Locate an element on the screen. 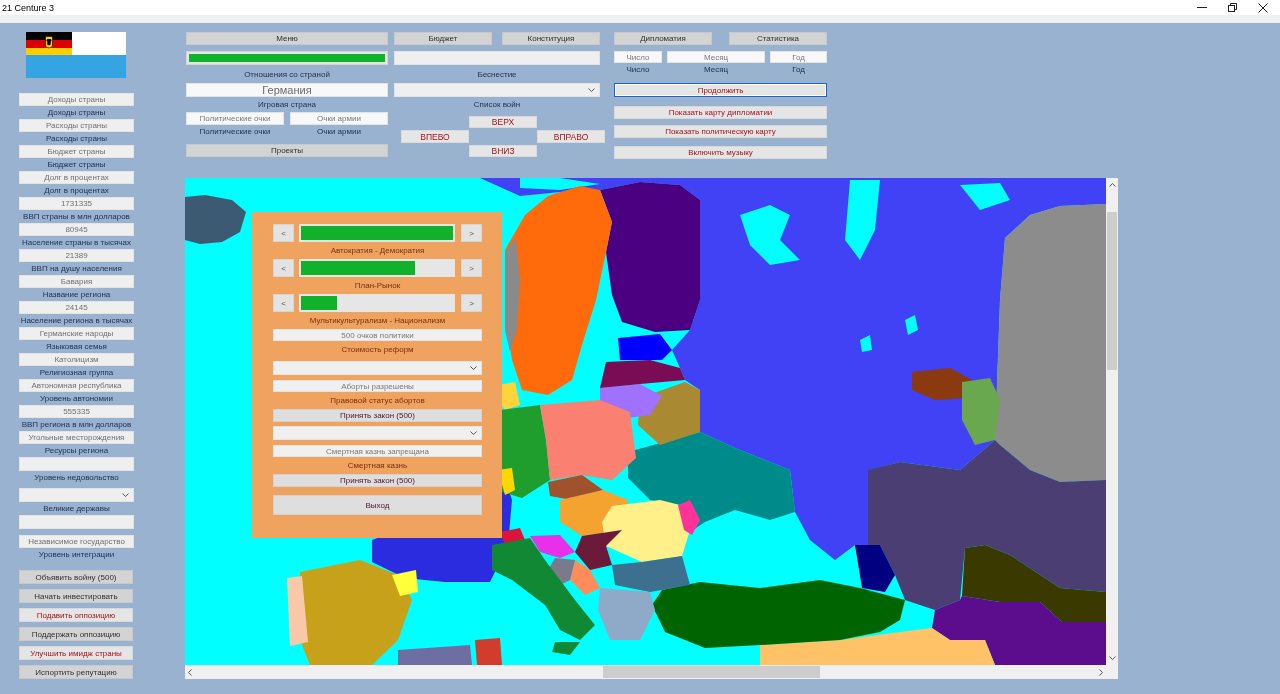 The height and width of the screenshot is (694, 1280). points-field: Политические очки is located at coordinates (235, 118).